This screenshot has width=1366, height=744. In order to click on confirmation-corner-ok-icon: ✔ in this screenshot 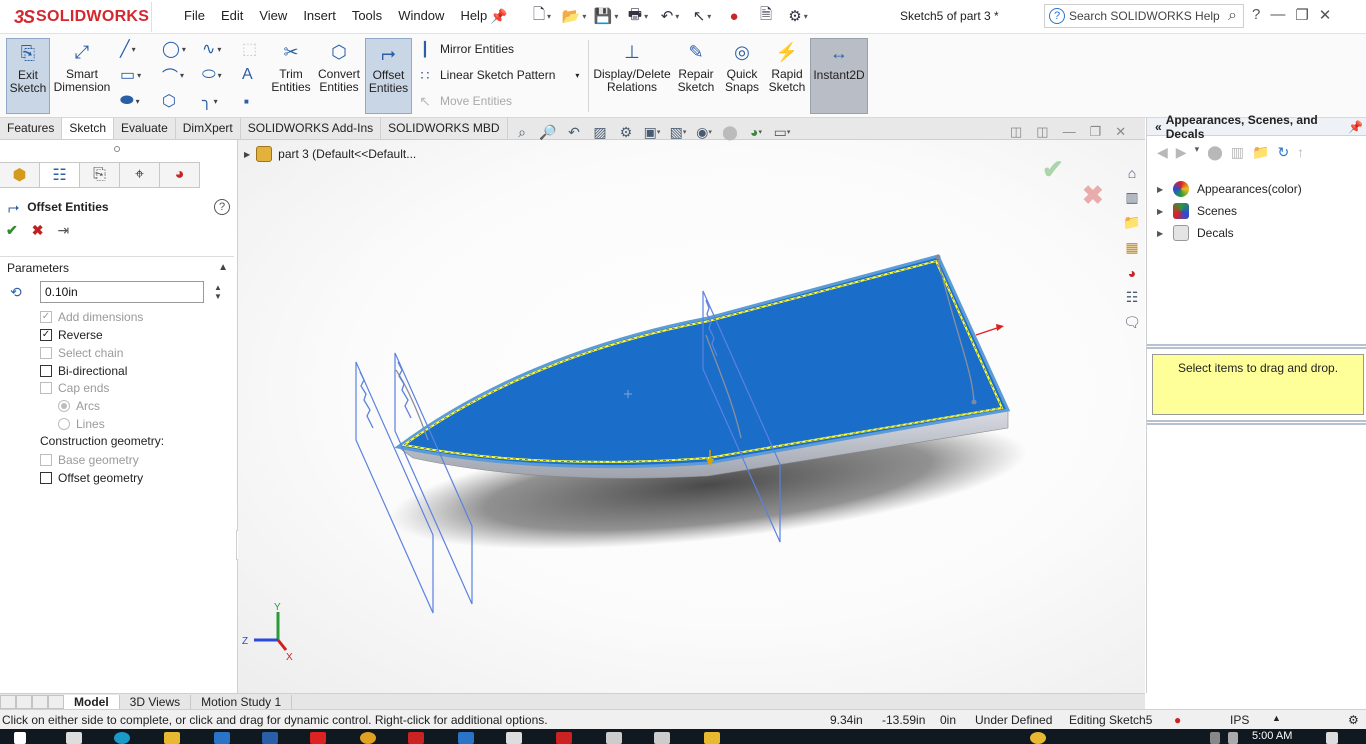, I will do `click(1053, 169)`.